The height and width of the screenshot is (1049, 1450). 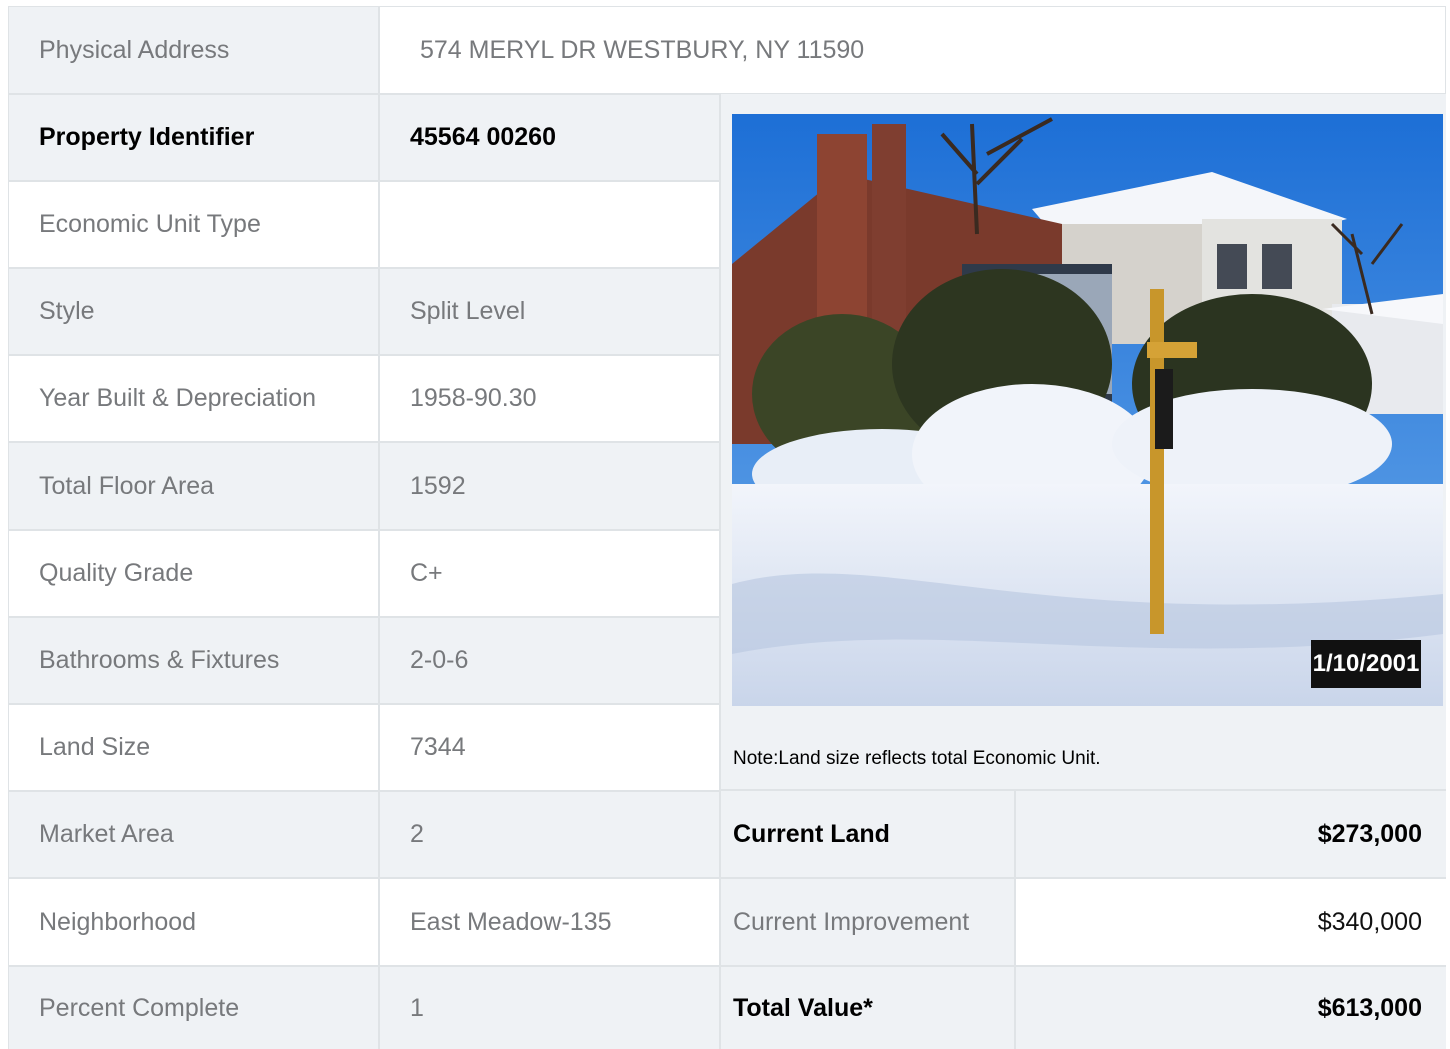 What do you see at coordinates (193, 311) in the screenshot?
I see `style-label-cell: Style` at bounding box center [193, 311].